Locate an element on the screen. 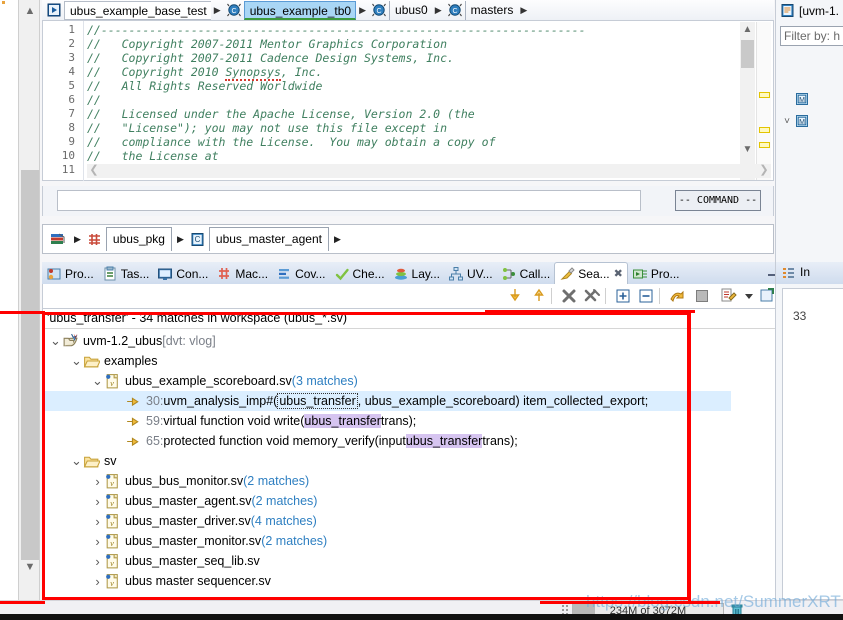 The image size is (843, 620). right-dock-section-tab: In is located at coordinates (809, 273).